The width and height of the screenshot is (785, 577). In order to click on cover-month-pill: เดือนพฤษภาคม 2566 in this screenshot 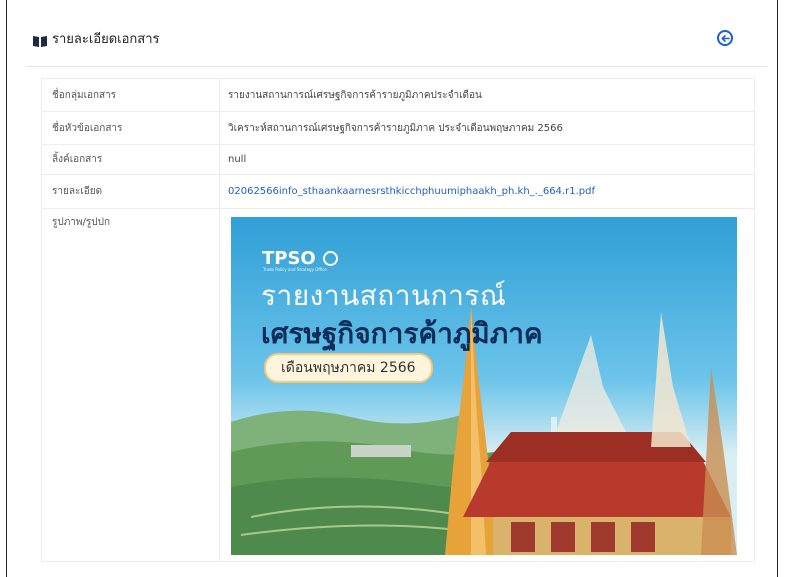, I will do `click(348, 368)`.